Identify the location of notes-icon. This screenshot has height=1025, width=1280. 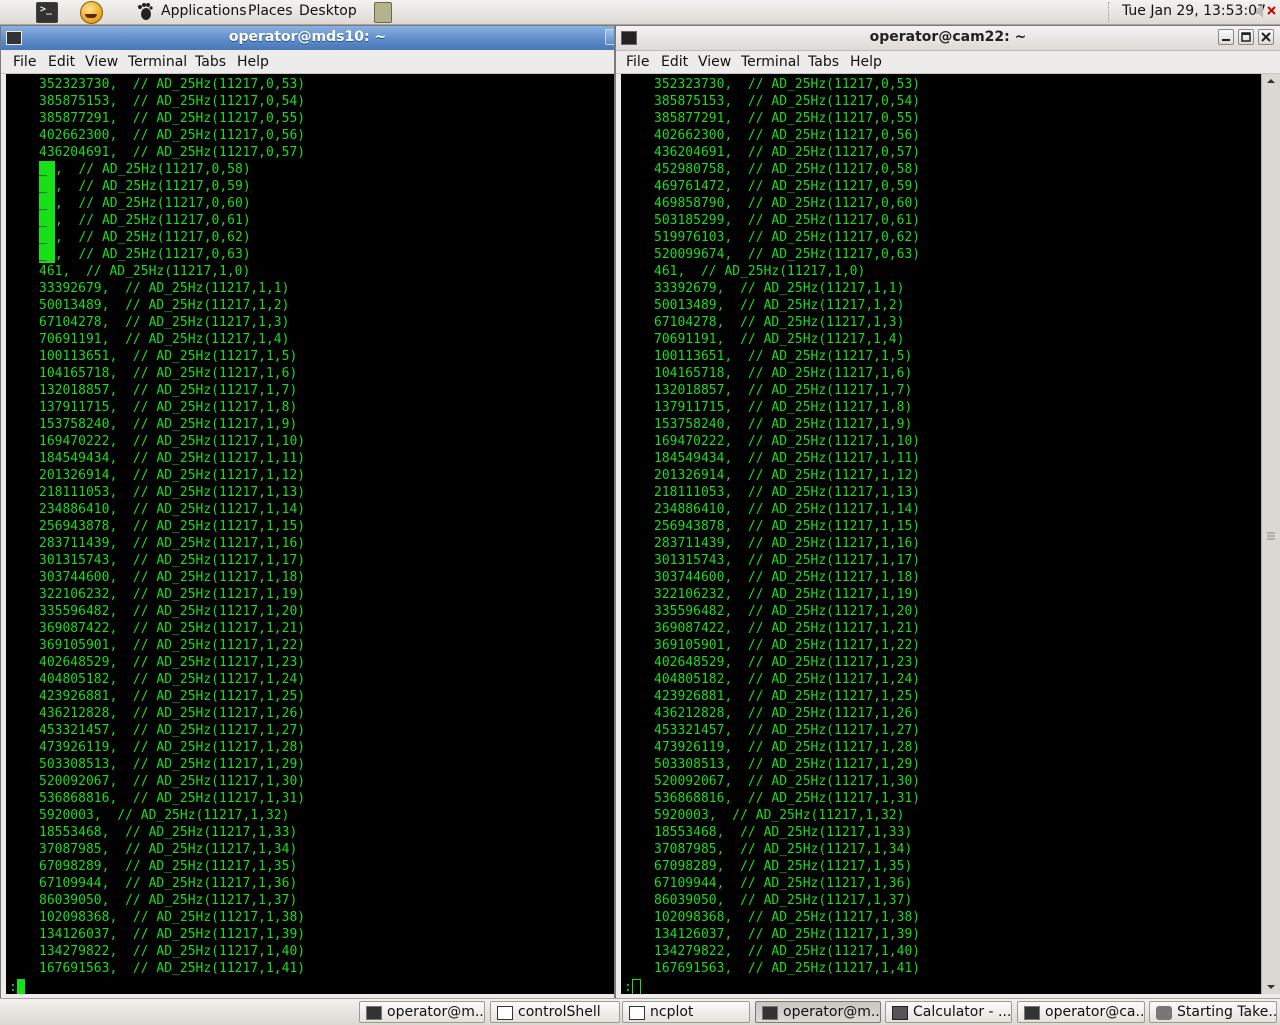
(383, 12).